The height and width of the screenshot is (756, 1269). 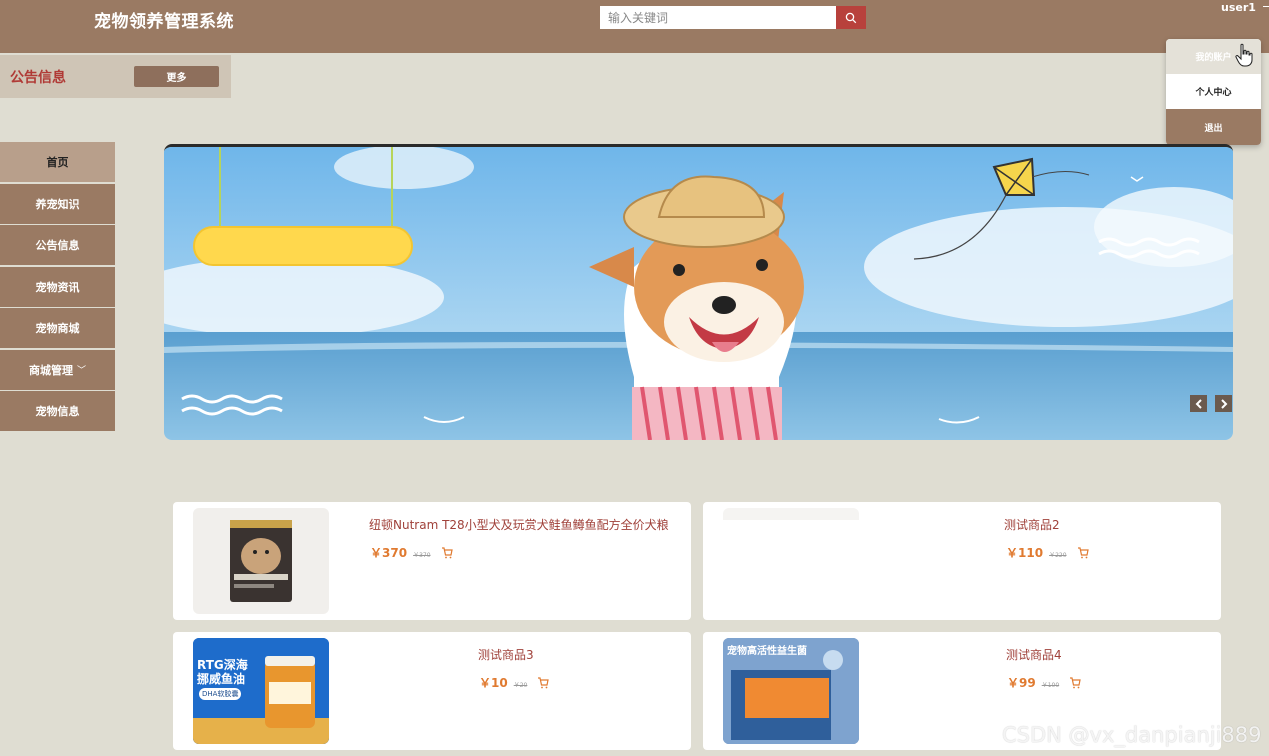 What do you see at coordinates (520, 685) in the screenshot?
I see `original-price: ￥20` at bounding box center [520, 685].